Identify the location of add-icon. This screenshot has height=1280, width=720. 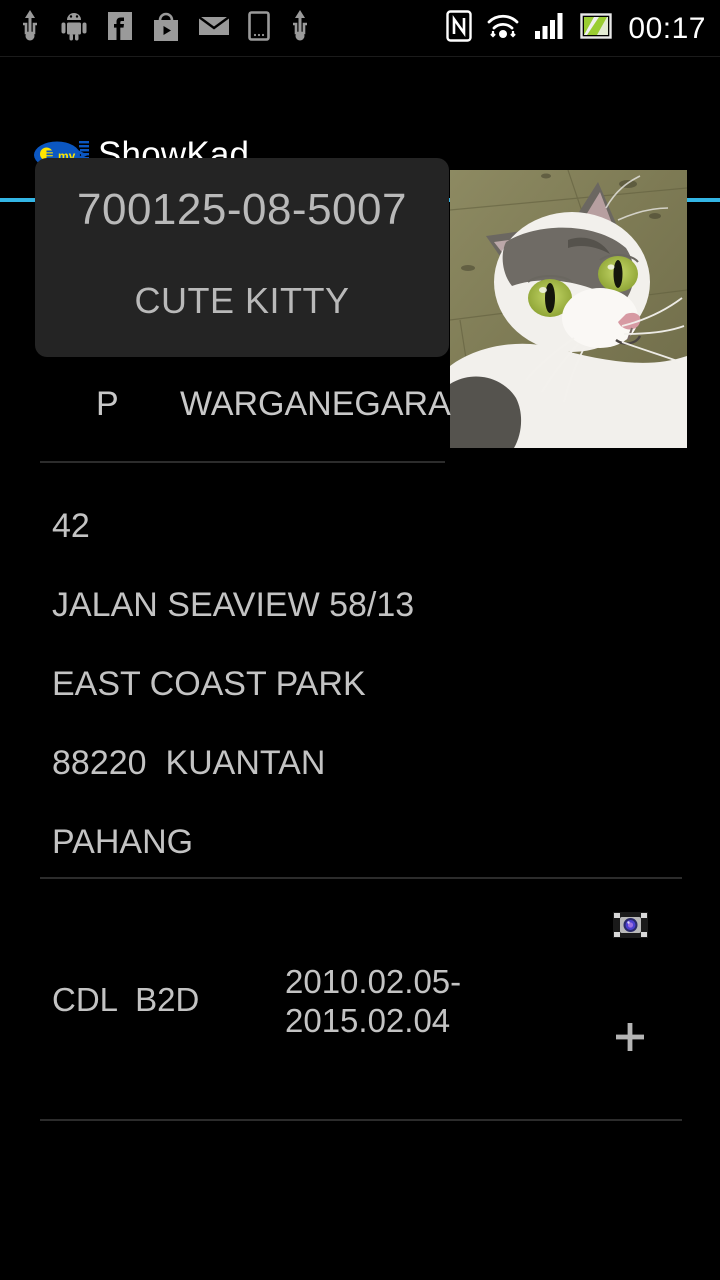
(630, 1037).